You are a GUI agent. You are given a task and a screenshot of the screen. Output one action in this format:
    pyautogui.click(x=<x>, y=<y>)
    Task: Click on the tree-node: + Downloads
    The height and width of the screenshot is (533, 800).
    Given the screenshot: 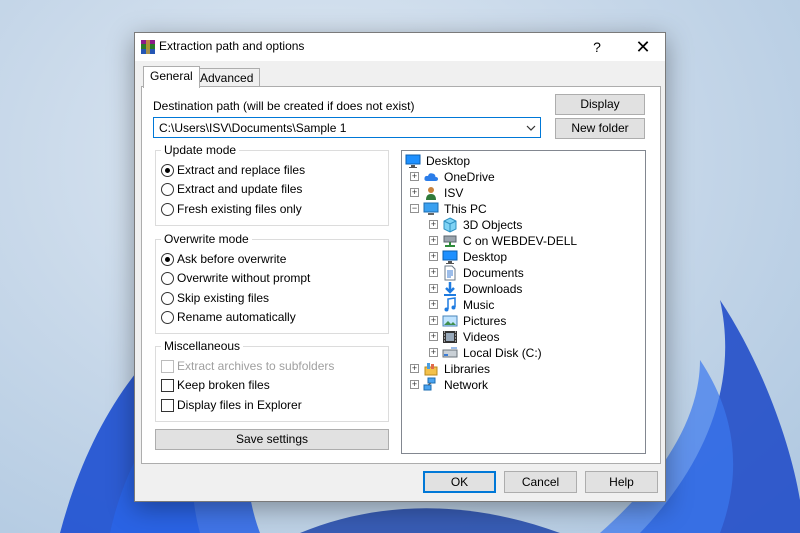 What is the action you would take?
    pyautogui.click(x=522, y=289)
    